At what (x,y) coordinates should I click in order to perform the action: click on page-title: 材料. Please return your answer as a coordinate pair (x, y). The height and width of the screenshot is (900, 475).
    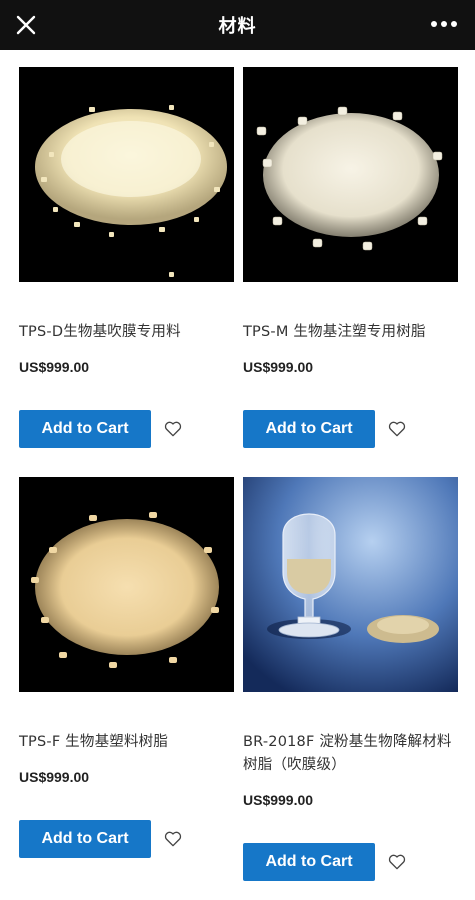
    Looking at the image, I should click on (237, 26).